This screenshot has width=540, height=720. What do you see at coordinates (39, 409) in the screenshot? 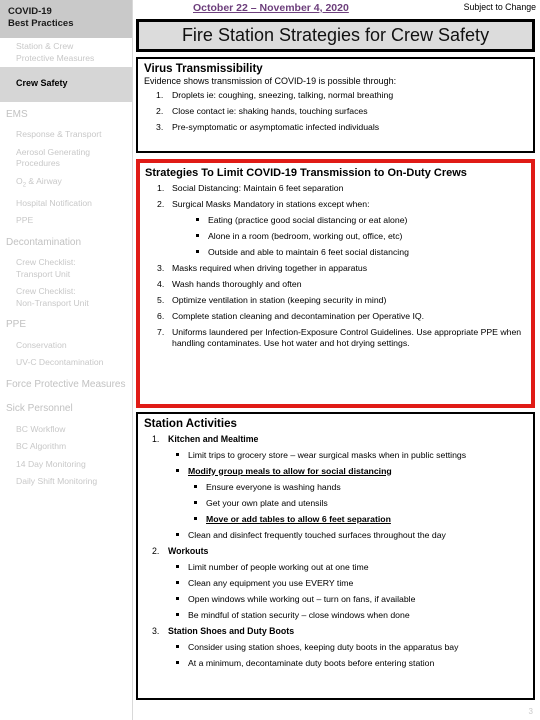
I see `sidebar-group-sick-personnel: Sick Personnel` at bounding box center [39, 409].